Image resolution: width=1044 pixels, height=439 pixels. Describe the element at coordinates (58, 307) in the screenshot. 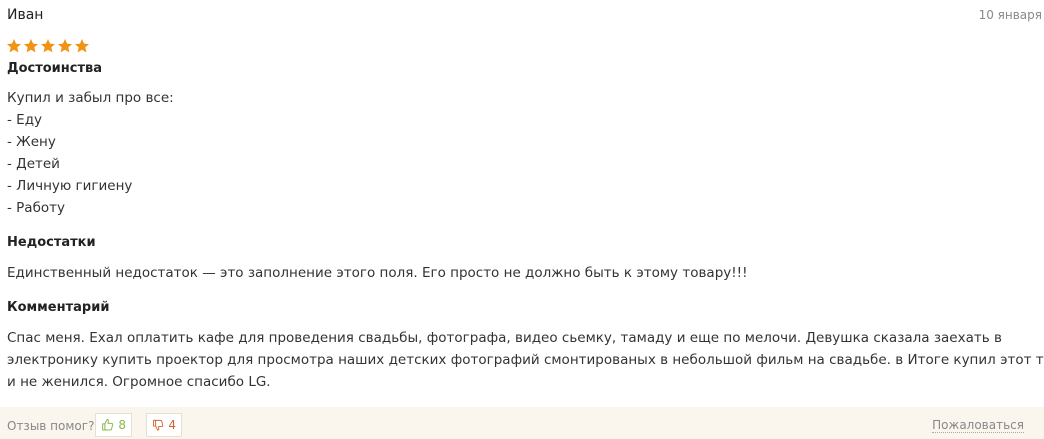

I see `comment-title: Комментарий` at that location.